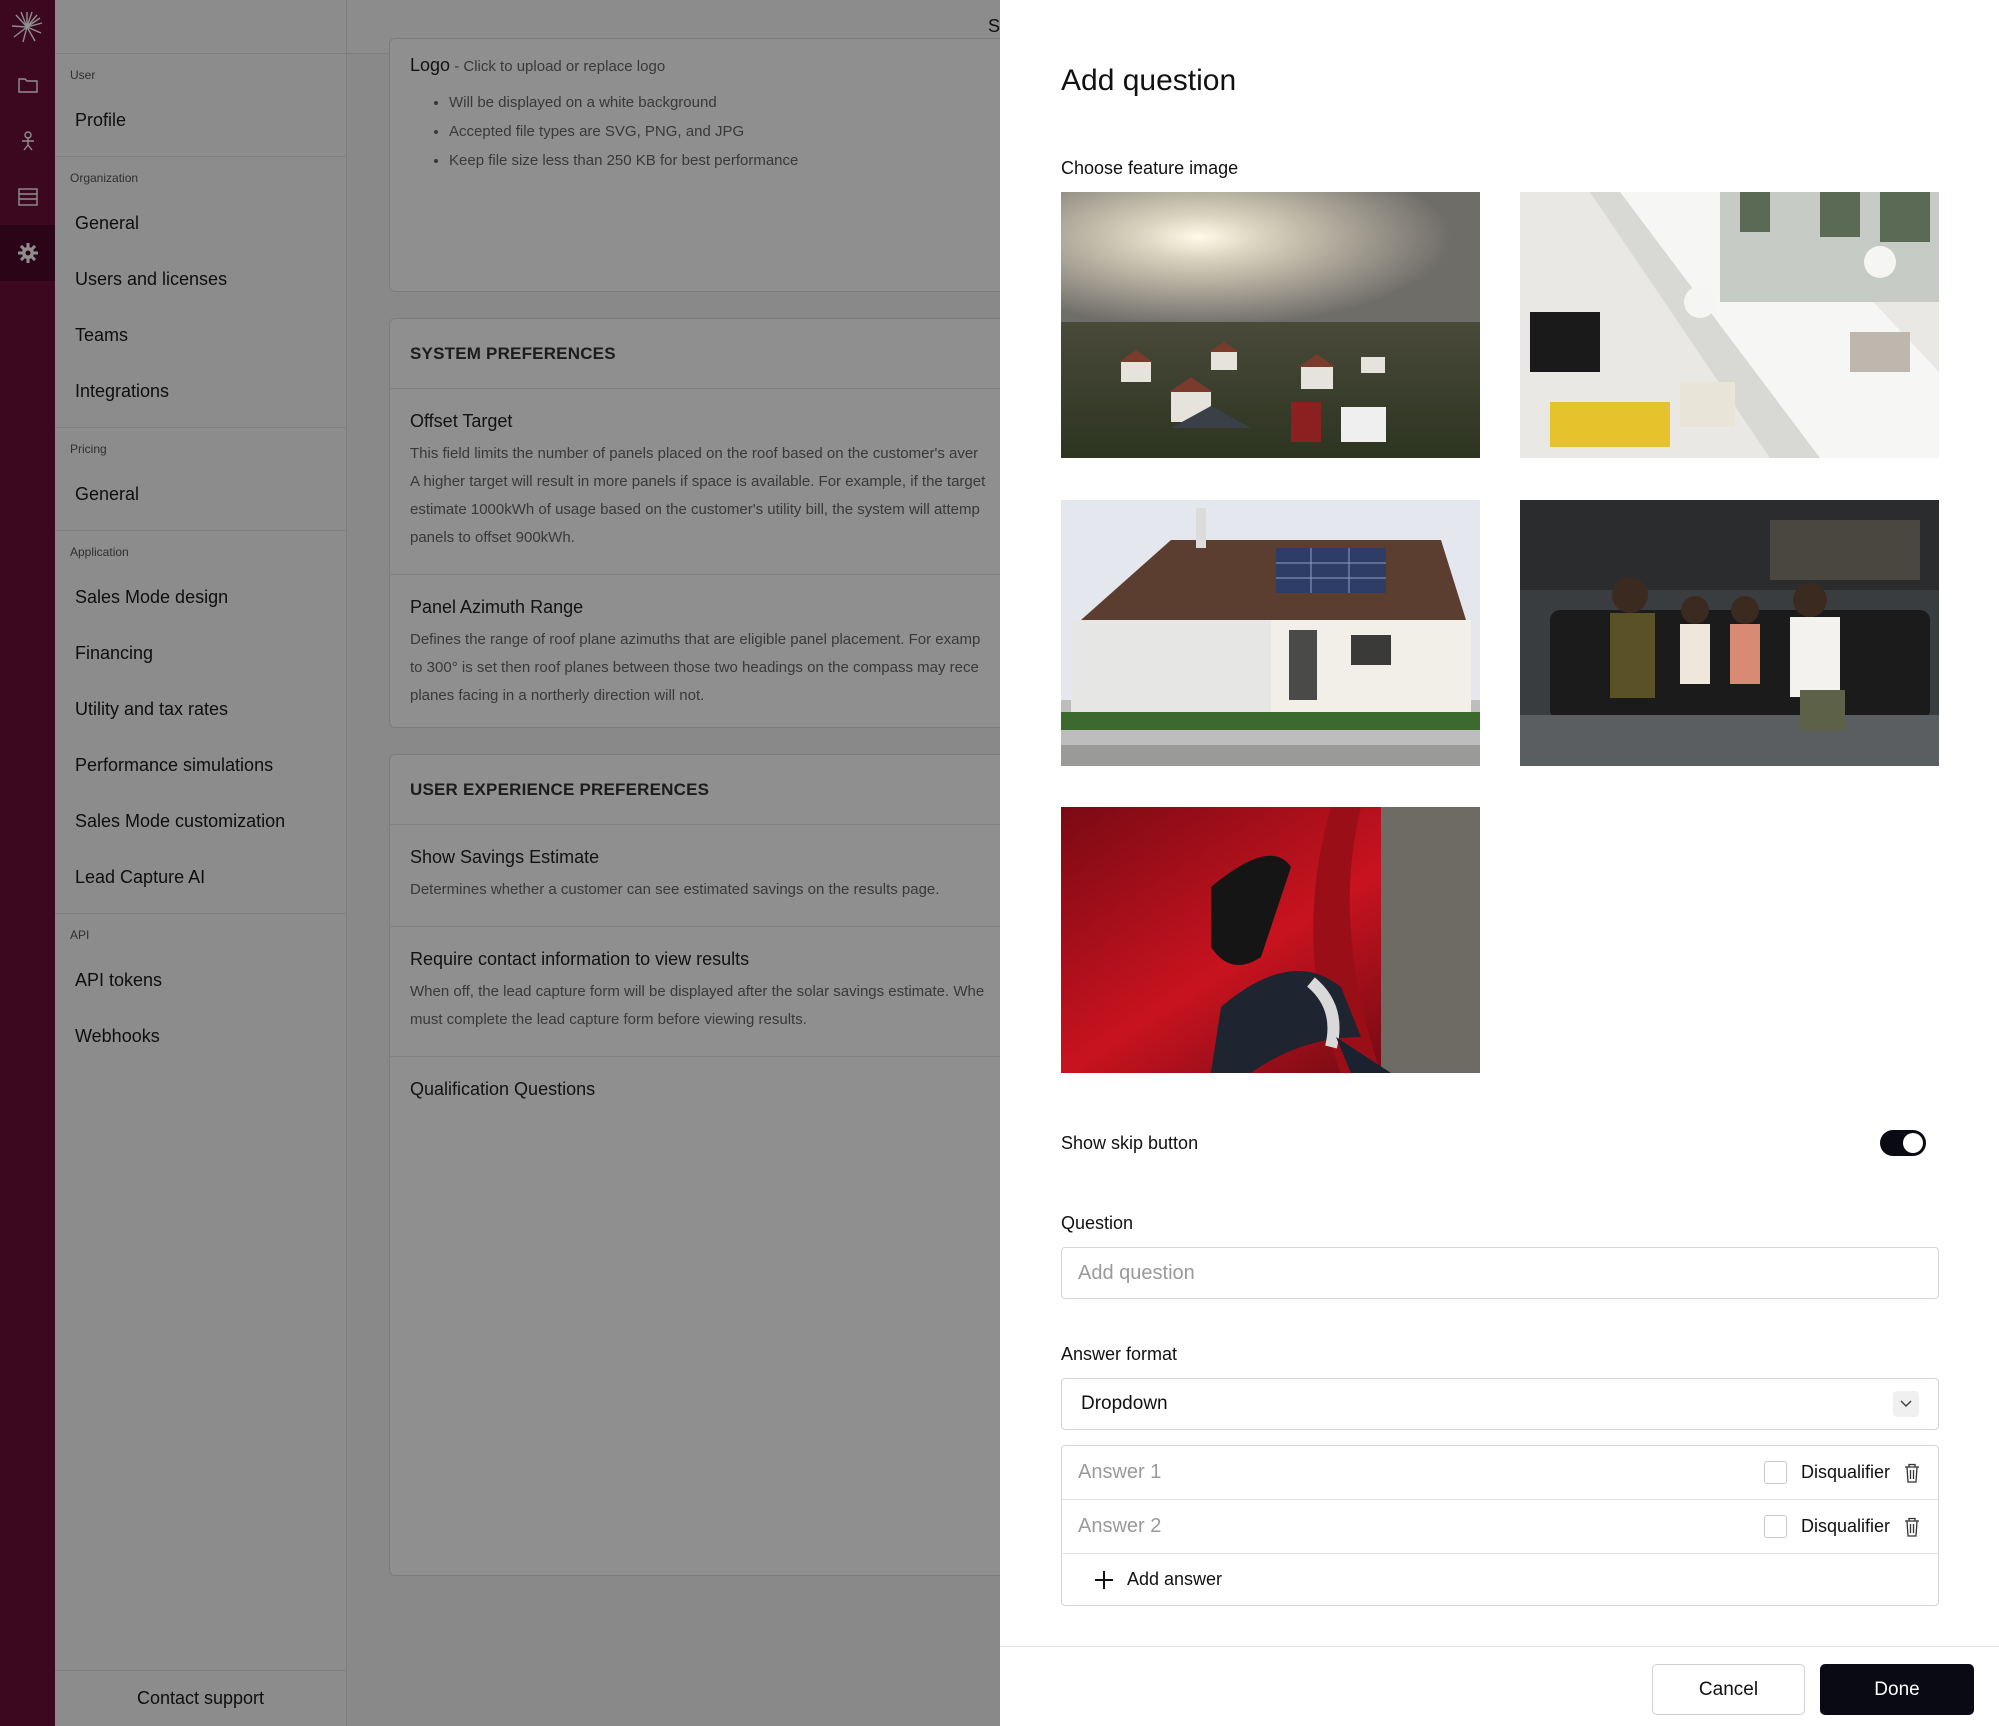 The width and height of the screenshot is (1999, 1726). Describe the element at coordinates (1421, 1472) in the screenshot. I see `answer-1-input` at that location.